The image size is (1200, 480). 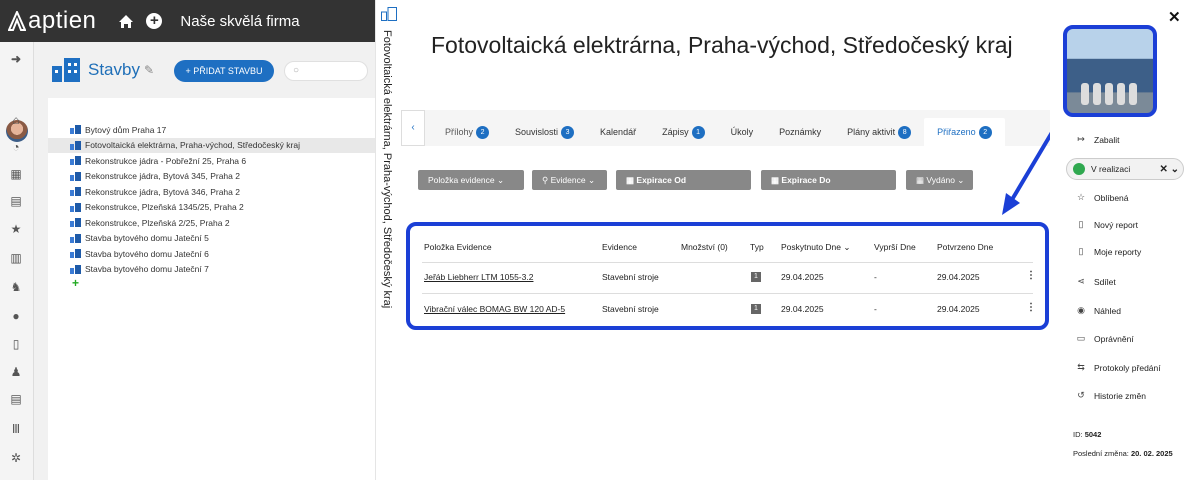 I want to click on filter-expiration-from: ▦ Expirace Od, so click(x=683, y=180).